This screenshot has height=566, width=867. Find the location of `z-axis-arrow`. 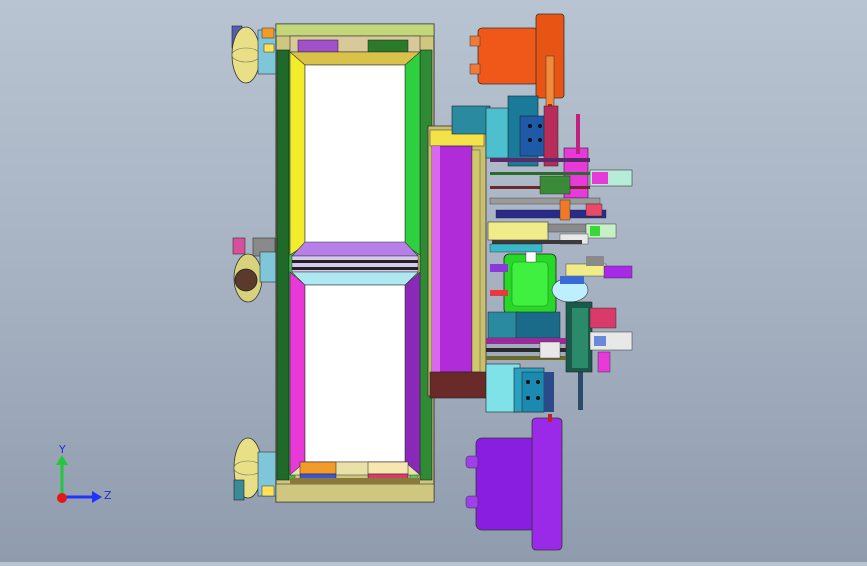

z-axis-arrow is located at coordinates (82, 497).